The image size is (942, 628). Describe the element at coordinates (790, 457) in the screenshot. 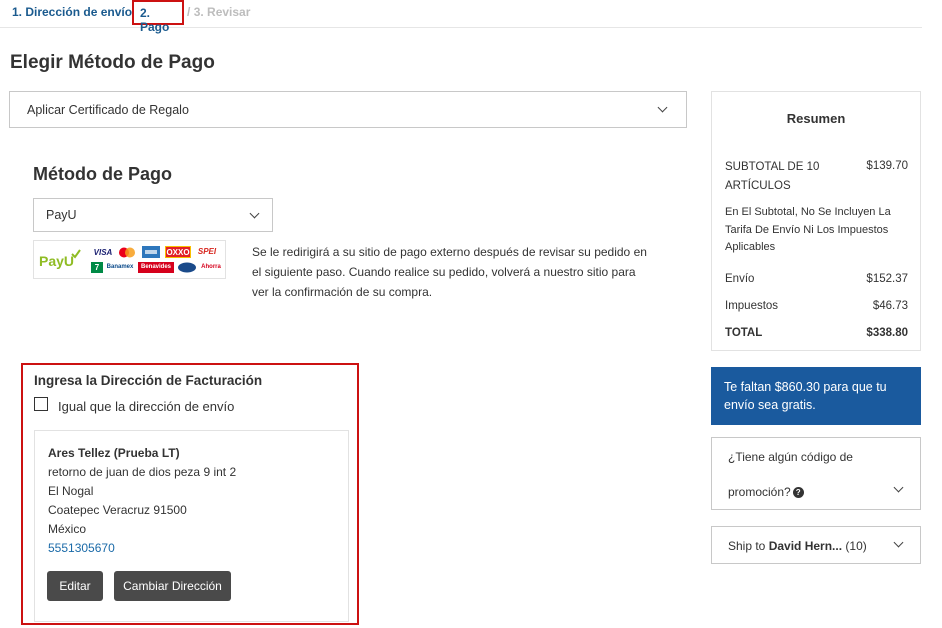

I see `promo-label-line1: ¿Tiene algún código de` at that location.